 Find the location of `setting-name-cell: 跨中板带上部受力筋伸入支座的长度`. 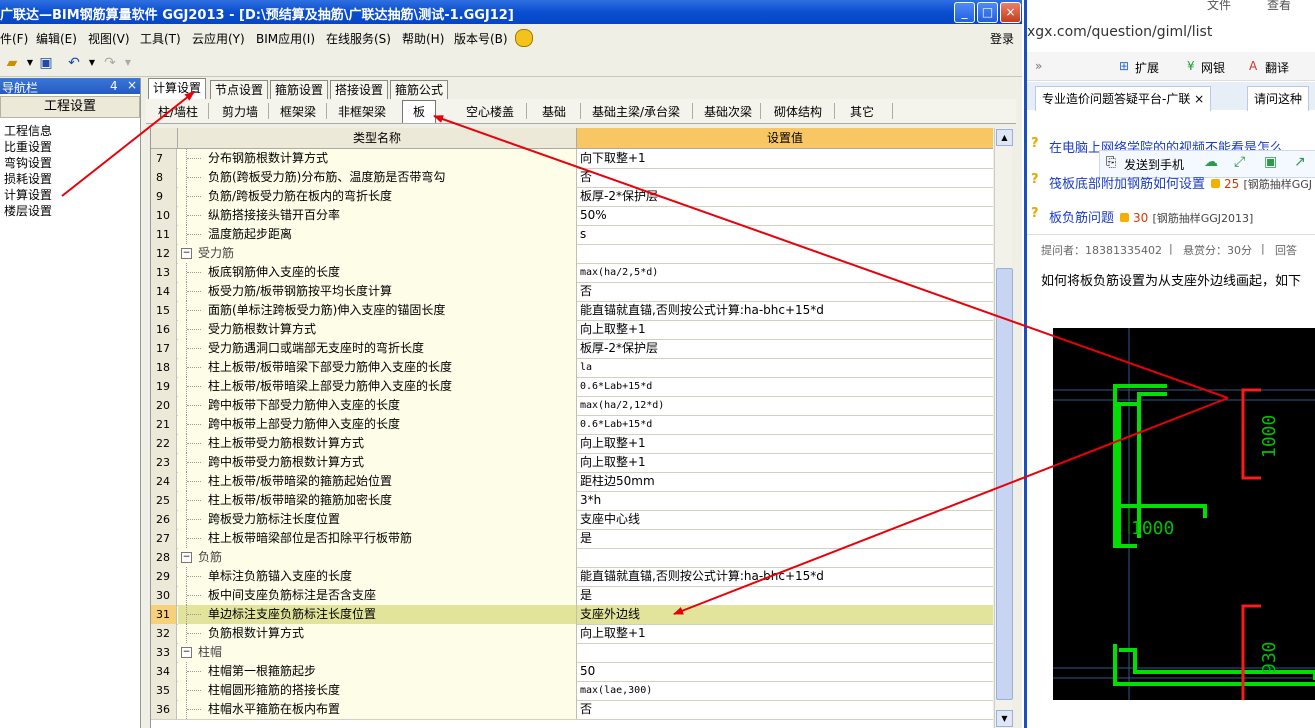

setting-name-cell: 跨中板带上部受力筋伸入支座的长度 is located at coordinates (377, 424).